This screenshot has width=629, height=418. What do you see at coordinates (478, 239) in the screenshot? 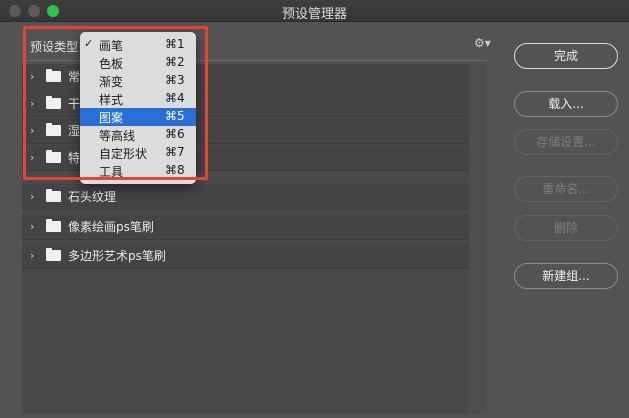
I see `scrollbar` at bounding box center [478, 239].